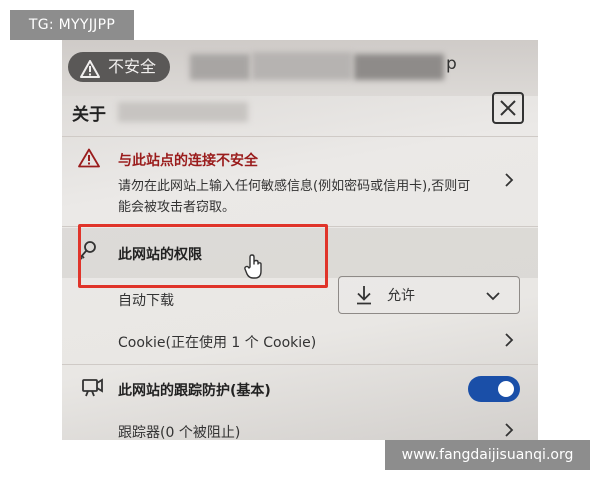 This screenshot has height=480, width=600. Describe the element at coordinates (194, 391) in the screenshot. I see `tracking-prevention-label: 此网站的跟踪防护(基本)` at that location.